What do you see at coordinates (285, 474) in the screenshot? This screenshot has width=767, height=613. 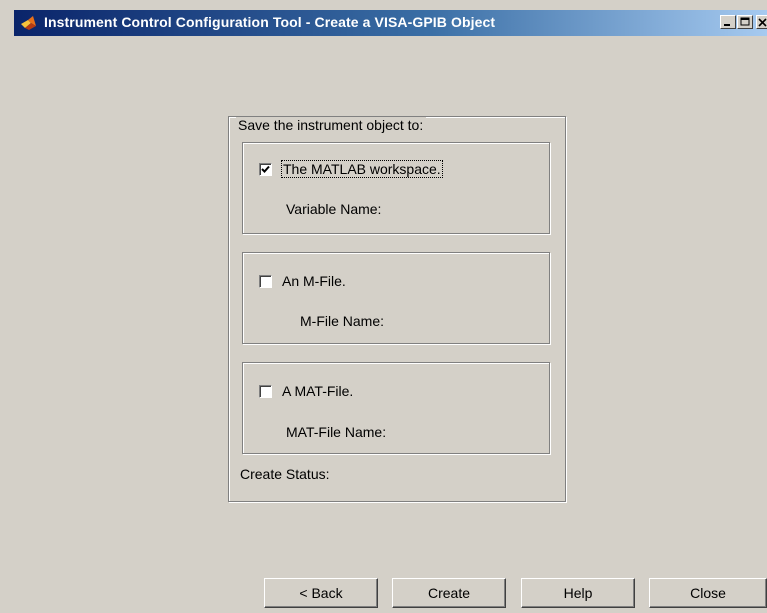 I see `create-status-label: Create Status:` at bounding box center [285, 474].